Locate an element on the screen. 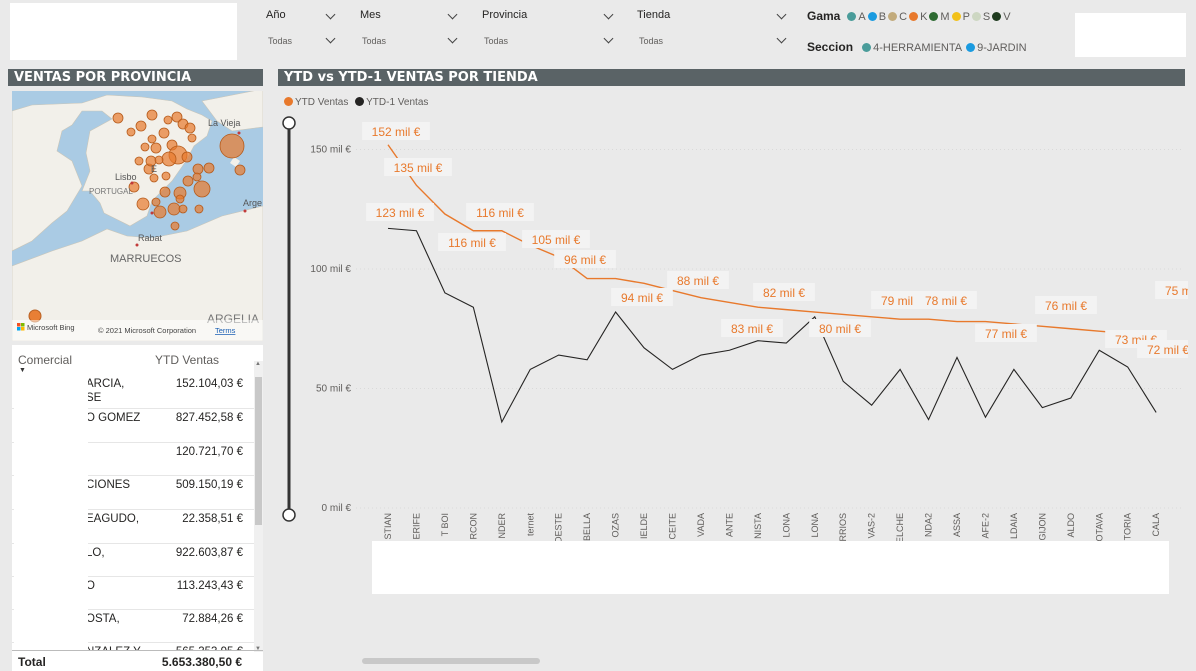 This screenshot has height=671, width=1196. gama-item-2: C is located at coordinates (897, 17).